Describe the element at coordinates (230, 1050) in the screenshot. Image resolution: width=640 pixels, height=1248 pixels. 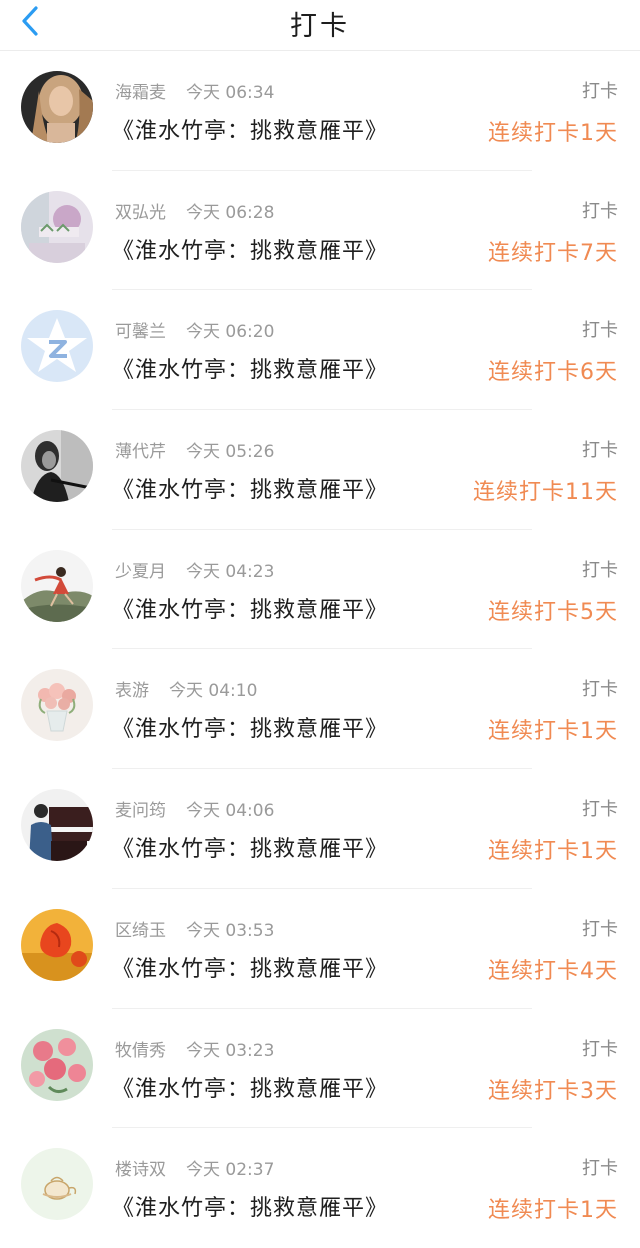
I see `checkin-time: 今天 03:23` at that location.